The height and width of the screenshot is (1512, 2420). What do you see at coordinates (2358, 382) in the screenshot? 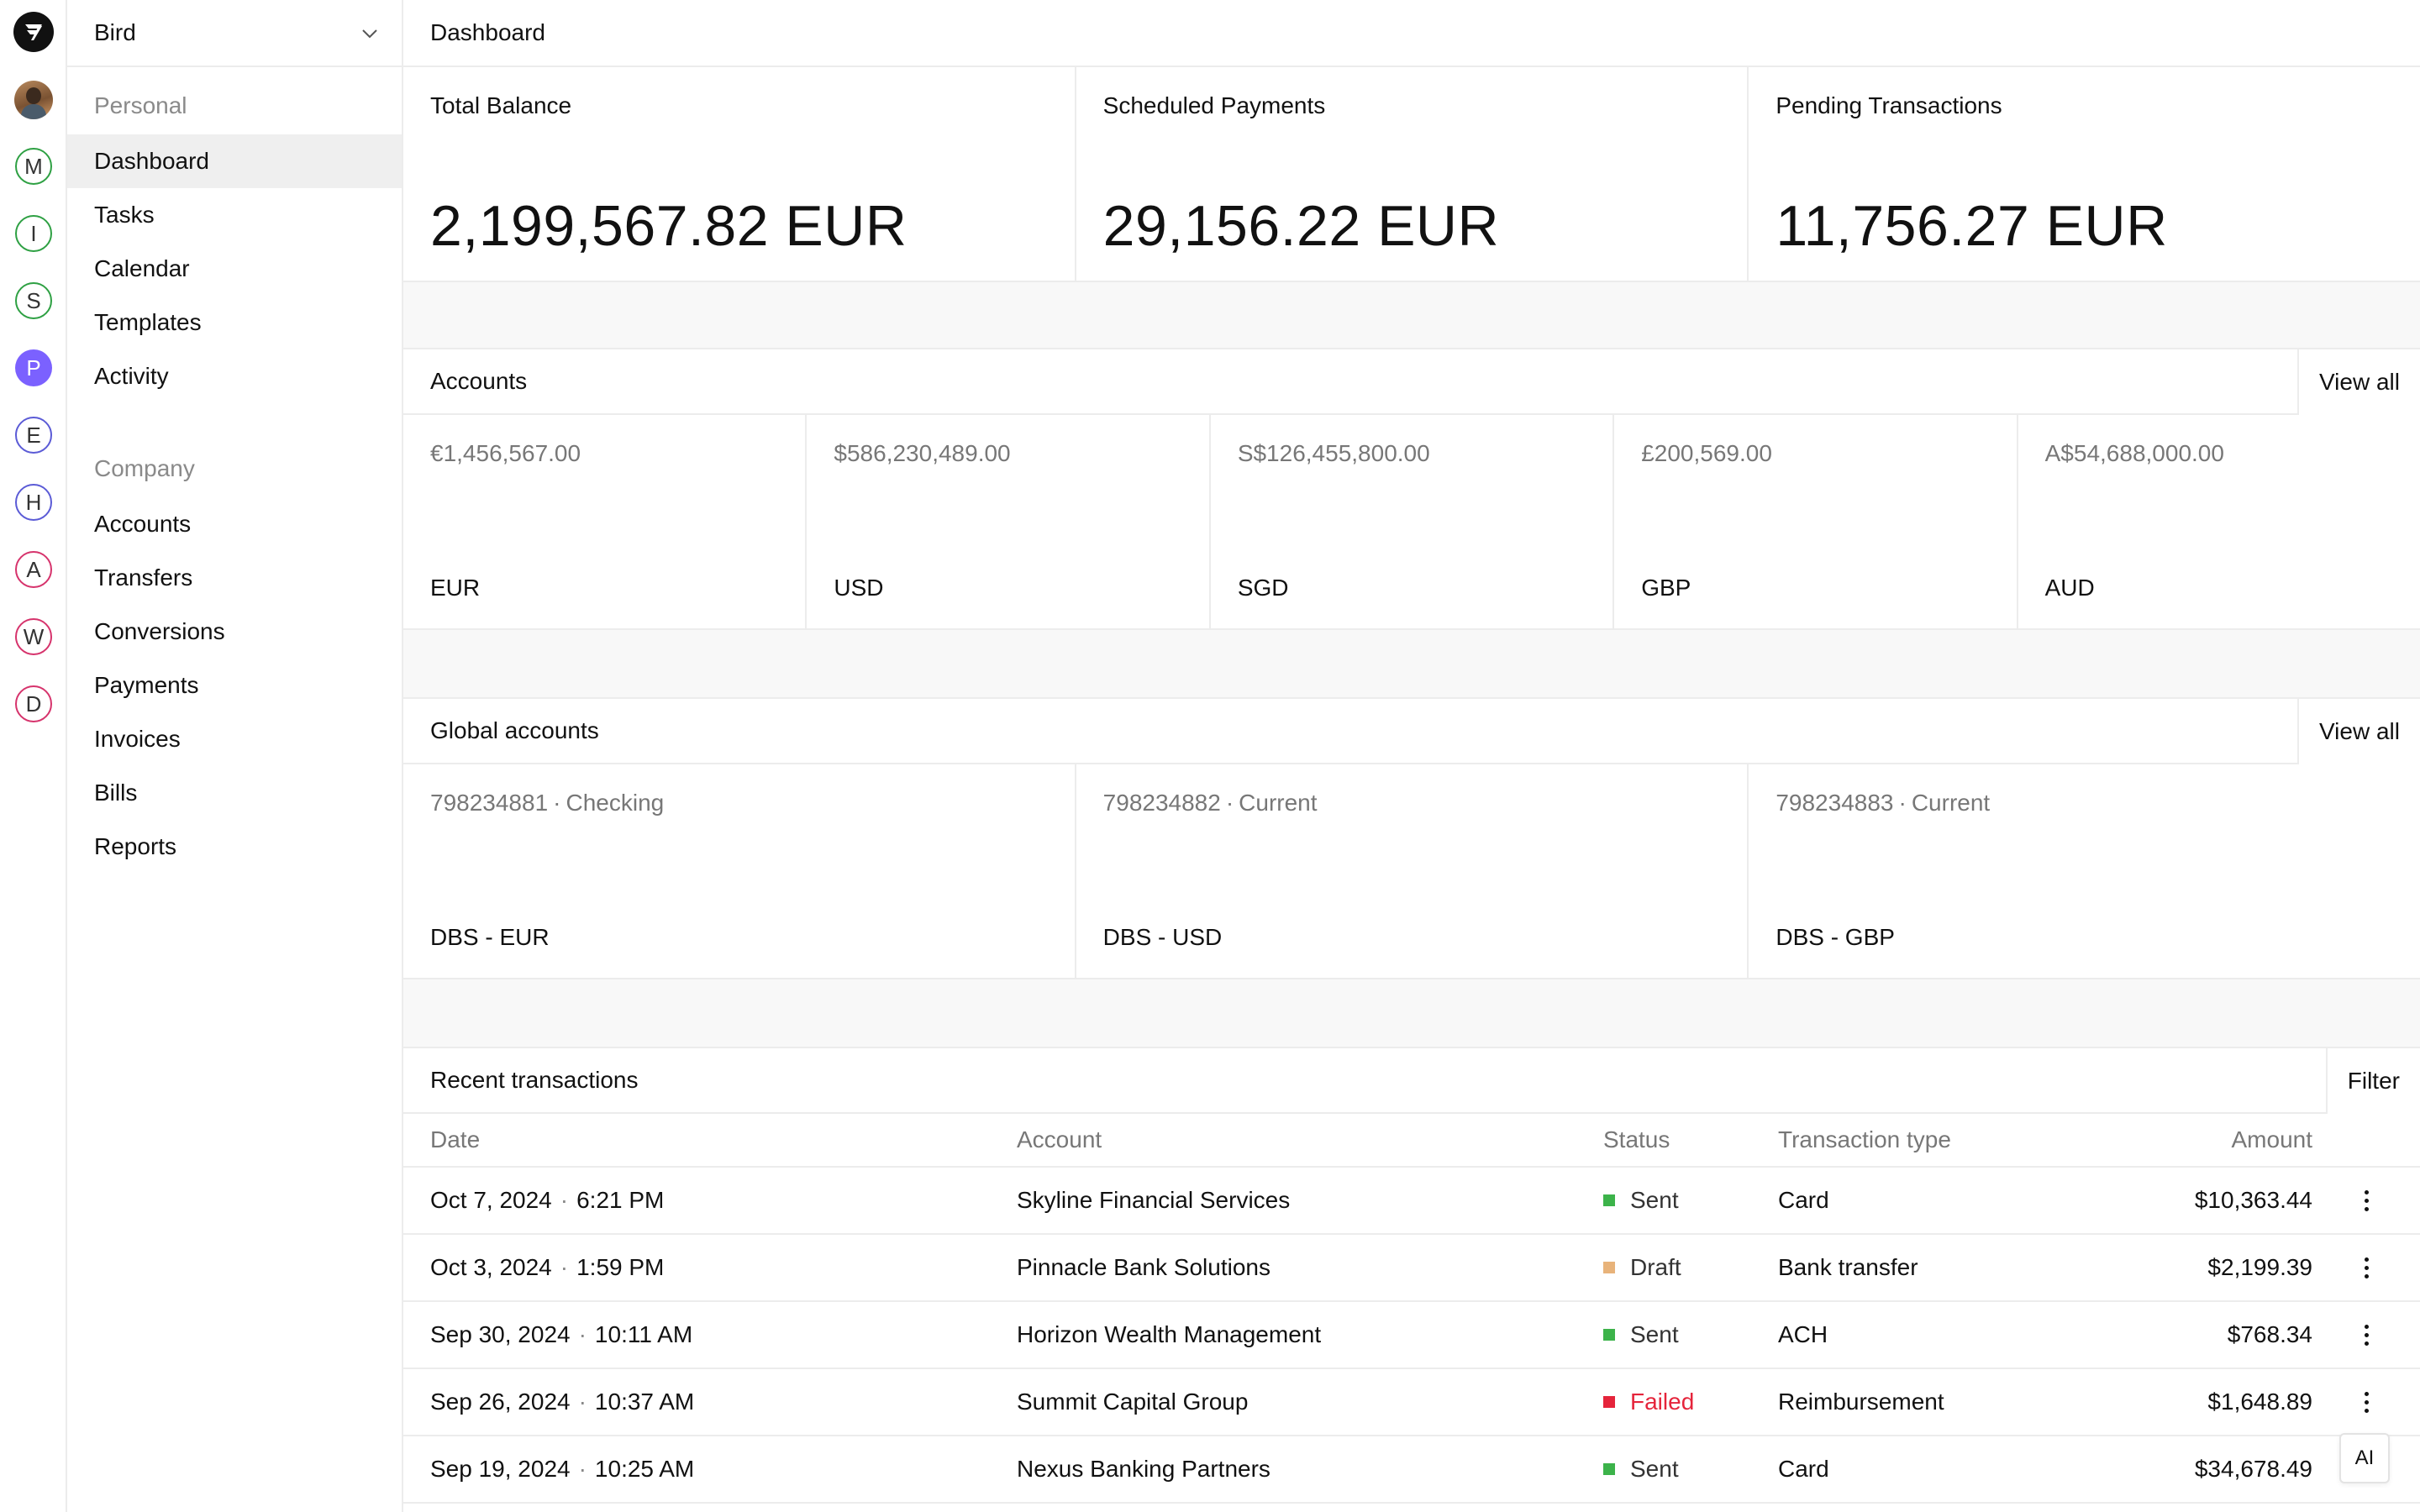
I see `accounts-view-all-button: View all` at bounding box center [2358, 382].